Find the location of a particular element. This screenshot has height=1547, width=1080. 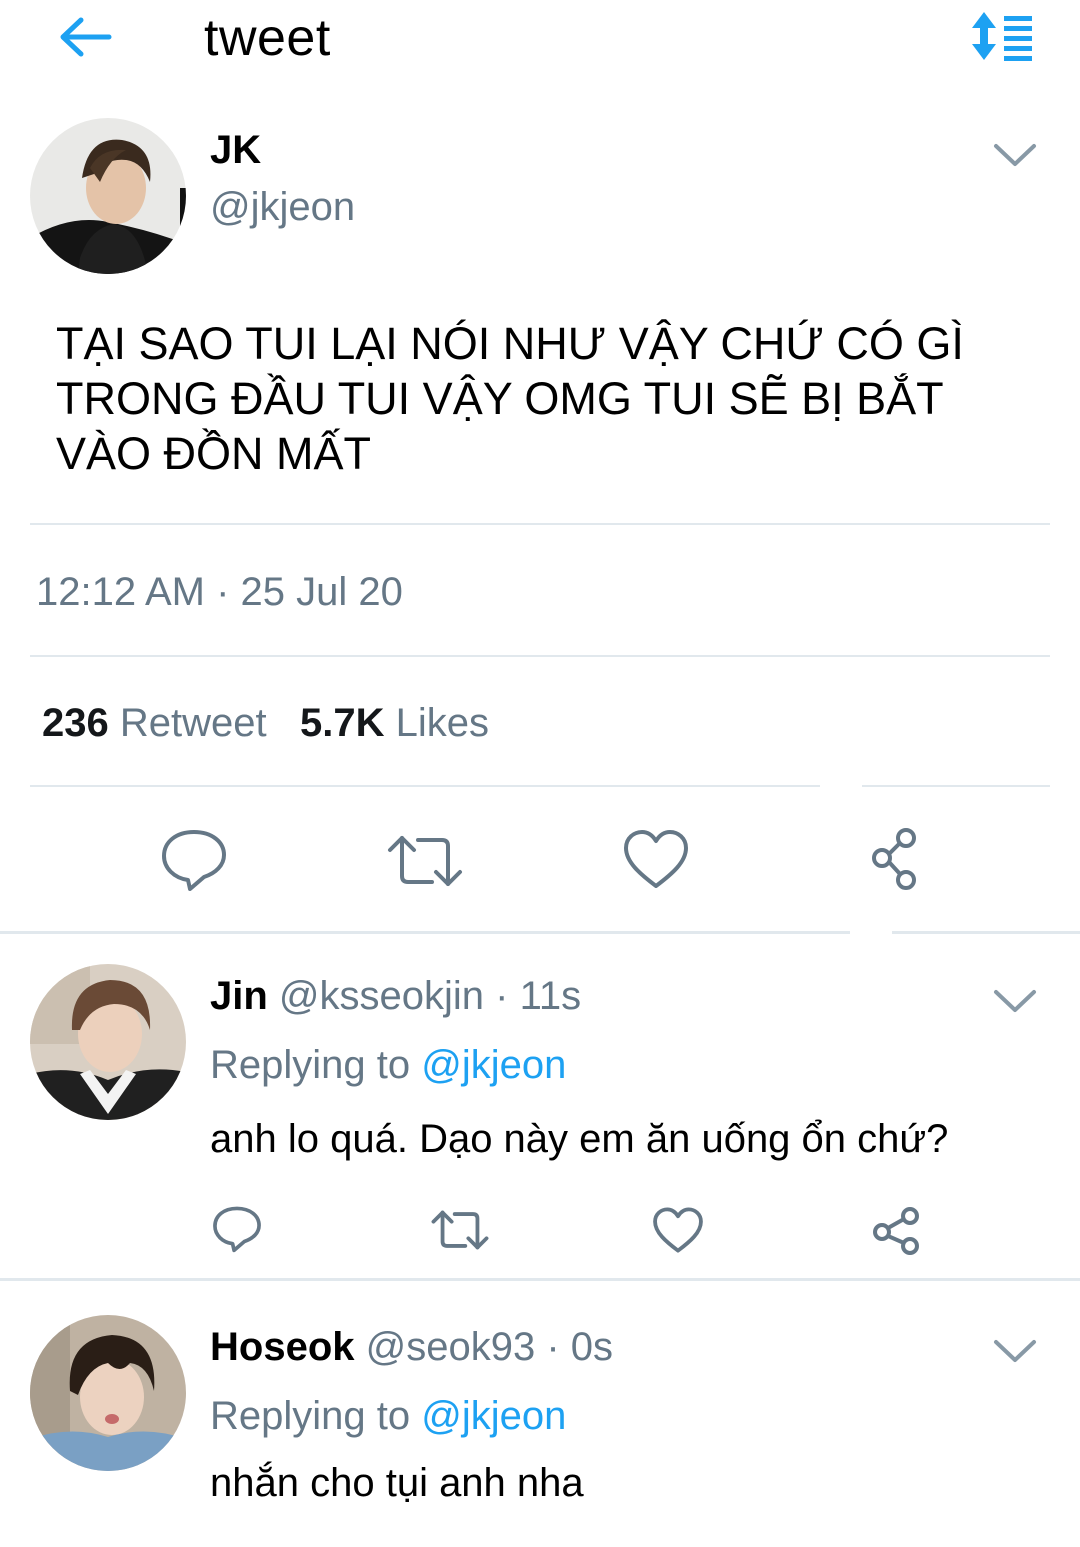

reply-text: nhắn cho tụi anh nha is located at coordinates (397, 1483).